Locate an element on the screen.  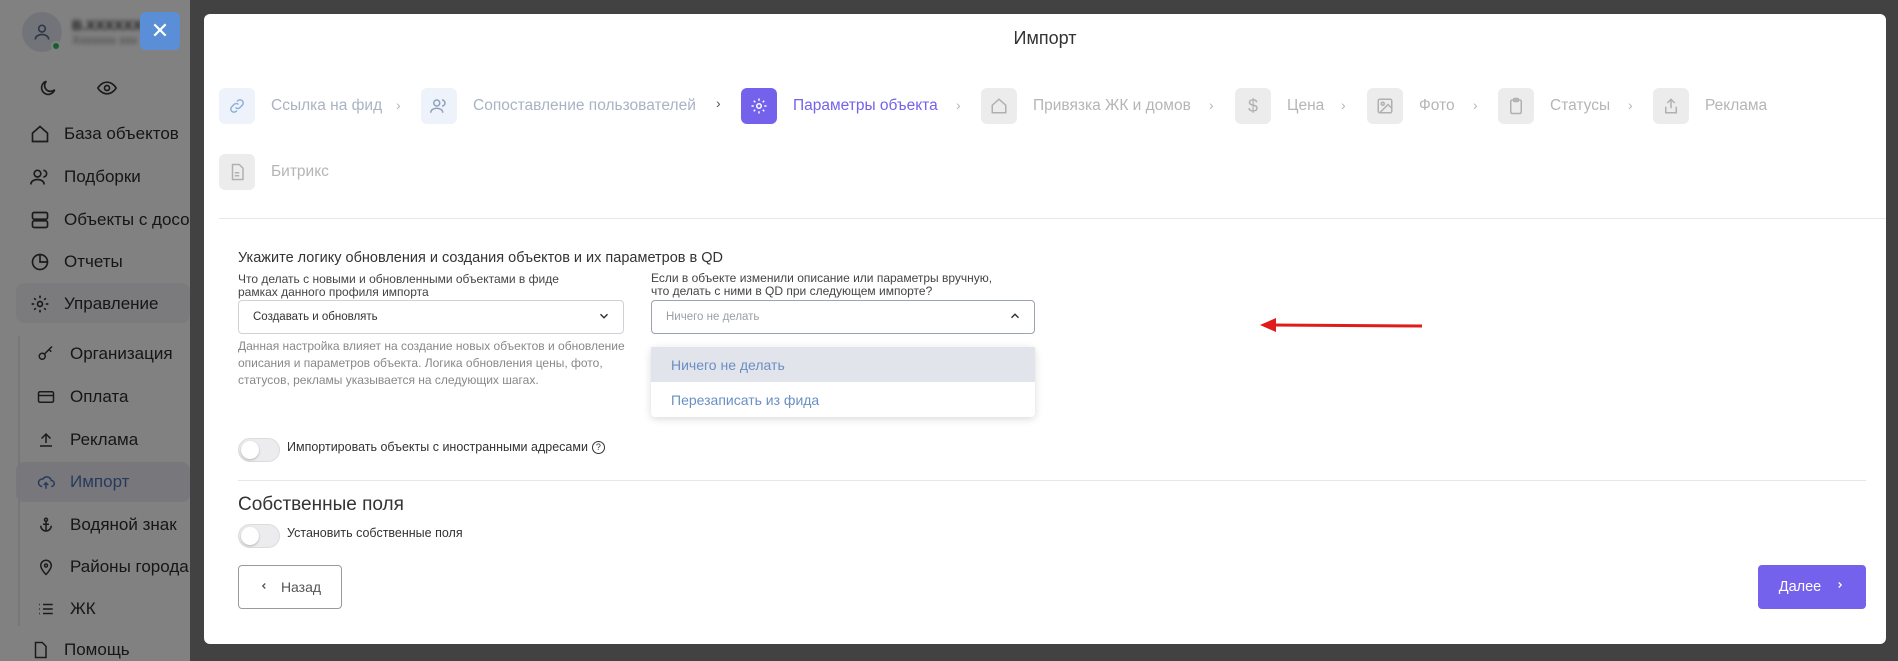
steps-divider is located at coordinates (1052, 218).